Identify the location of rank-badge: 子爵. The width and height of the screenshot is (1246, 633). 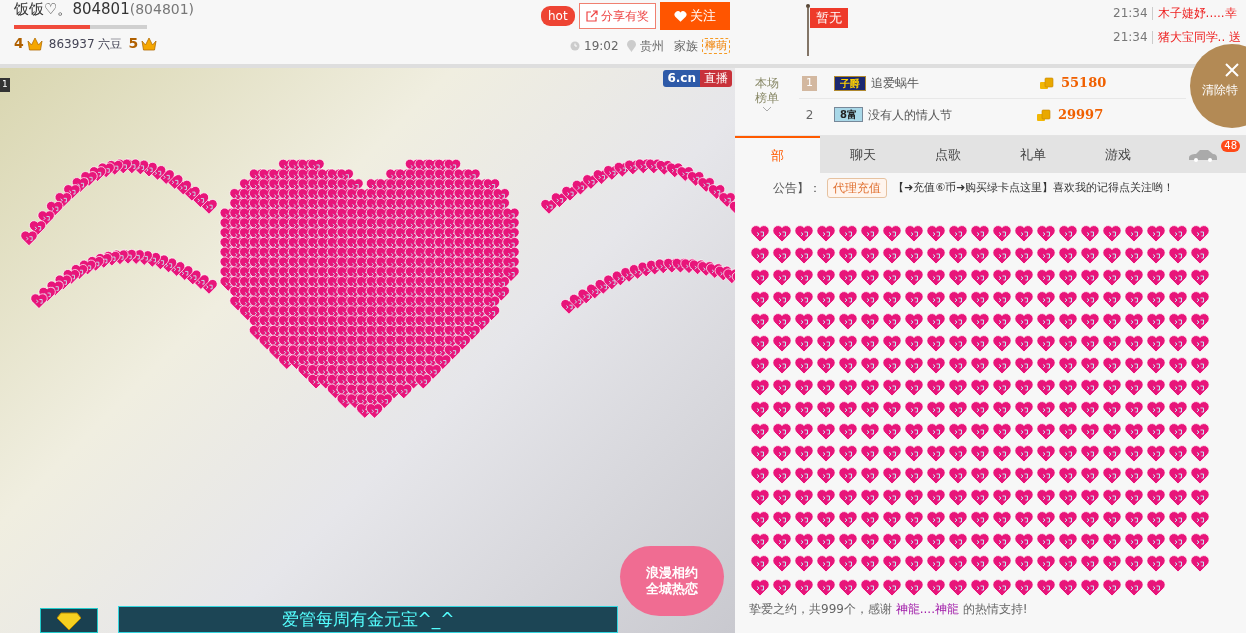
(850, 83).